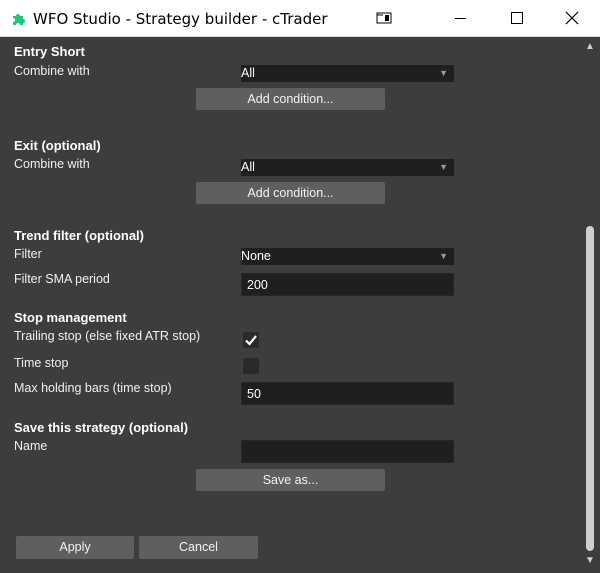 This screenshot has width=600, height=573. I want to click on scroll-up-arrow-icon: ▲, so click(590, 46).